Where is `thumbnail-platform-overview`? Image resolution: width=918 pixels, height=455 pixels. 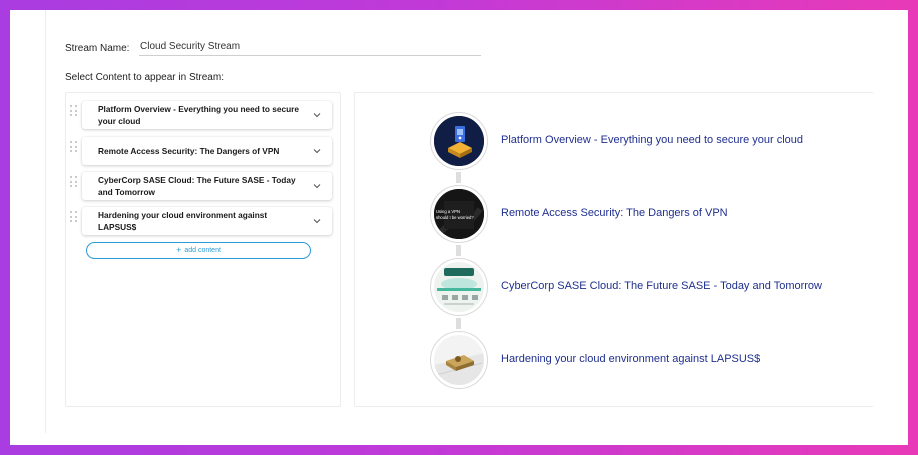 thumbnail-platform-overview is located at coordinates (459, 141).